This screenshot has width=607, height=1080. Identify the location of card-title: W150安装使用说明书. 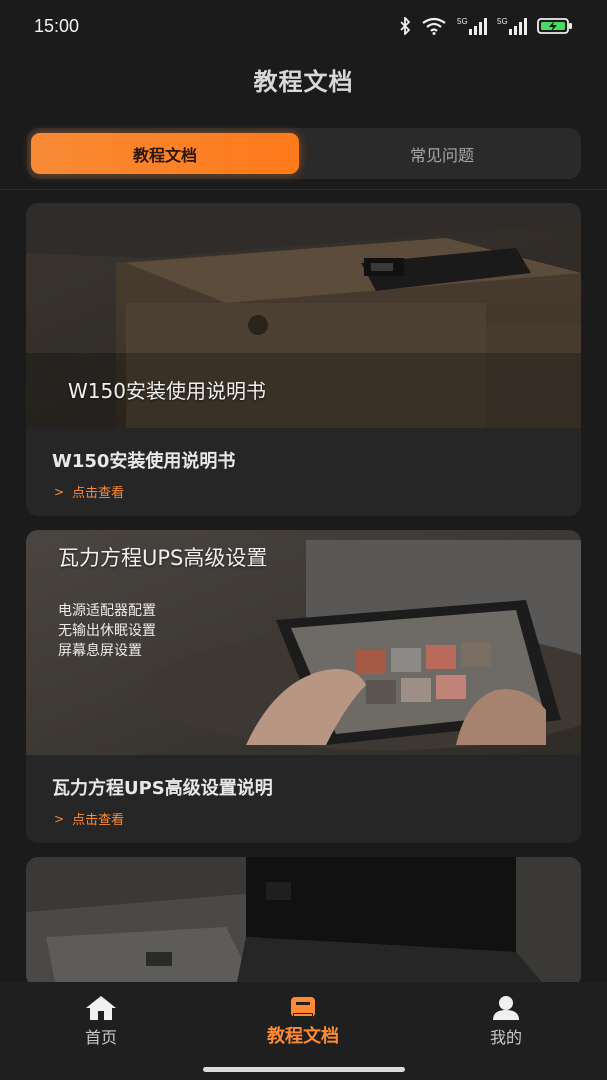
(144, 461).